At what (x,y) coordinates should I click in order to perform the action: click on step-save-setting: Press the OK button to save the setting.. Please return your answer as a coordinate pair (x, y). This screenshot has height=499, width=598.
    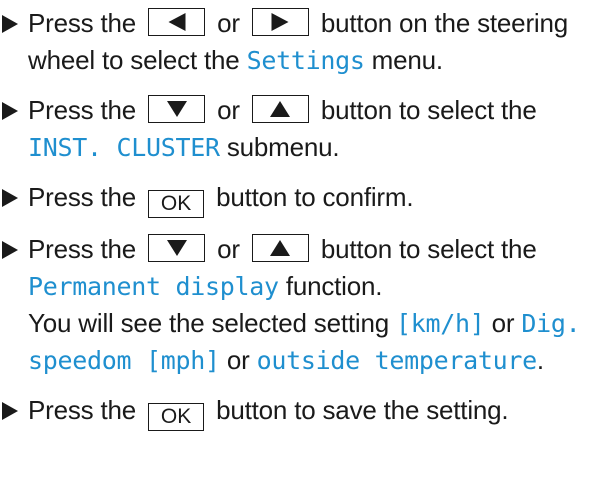
    Looking at the image, I should click on (299, 411).